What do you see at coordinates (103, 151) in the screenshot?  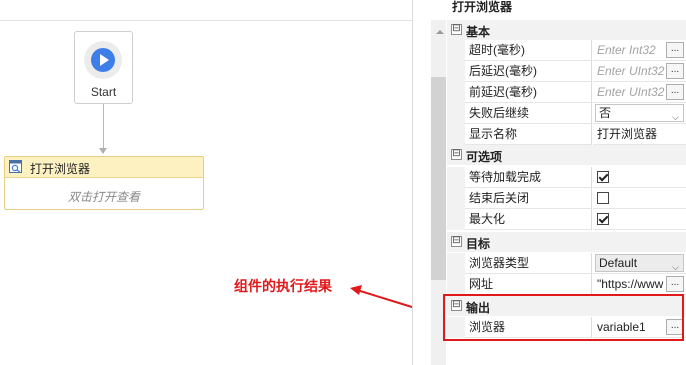 I see `connector-arrow` at bounding box center [103, 151].